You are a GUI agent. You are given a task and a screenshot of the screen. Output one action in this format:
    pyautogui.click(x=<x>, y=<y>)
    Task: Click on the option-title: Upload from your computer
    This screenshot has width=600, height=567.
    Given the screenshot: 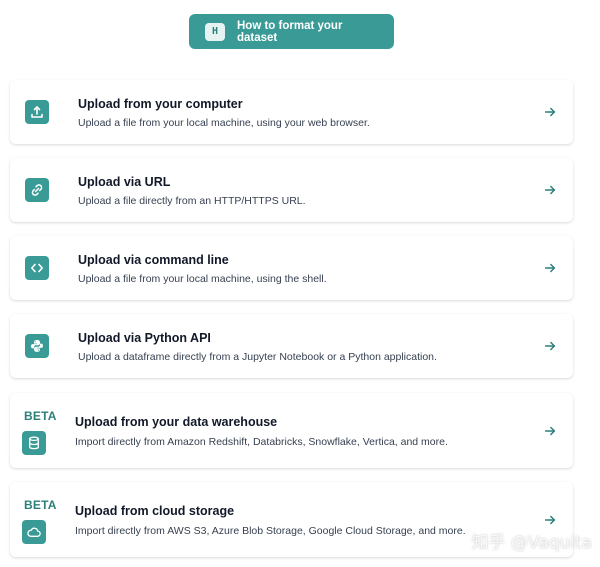 What is the action you would take?
    pyautogui.click(x=160, y=104)
    